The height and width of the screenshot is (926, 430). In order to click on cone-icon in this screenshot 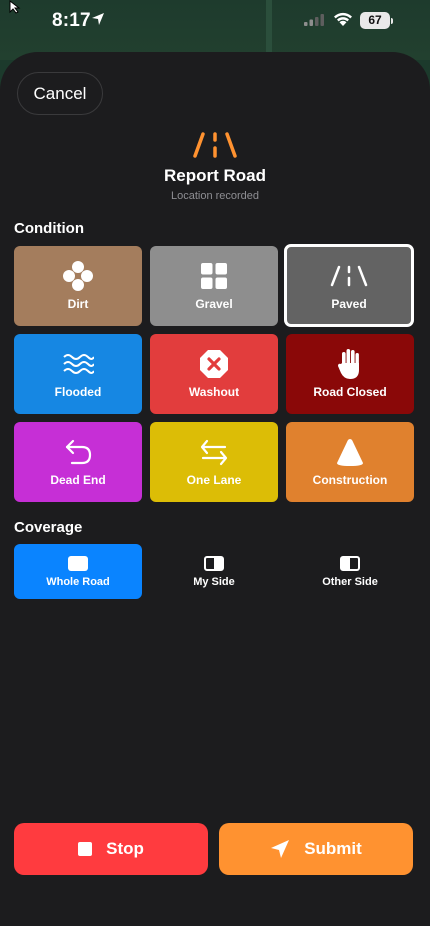, I will do `click(350, 452)`.